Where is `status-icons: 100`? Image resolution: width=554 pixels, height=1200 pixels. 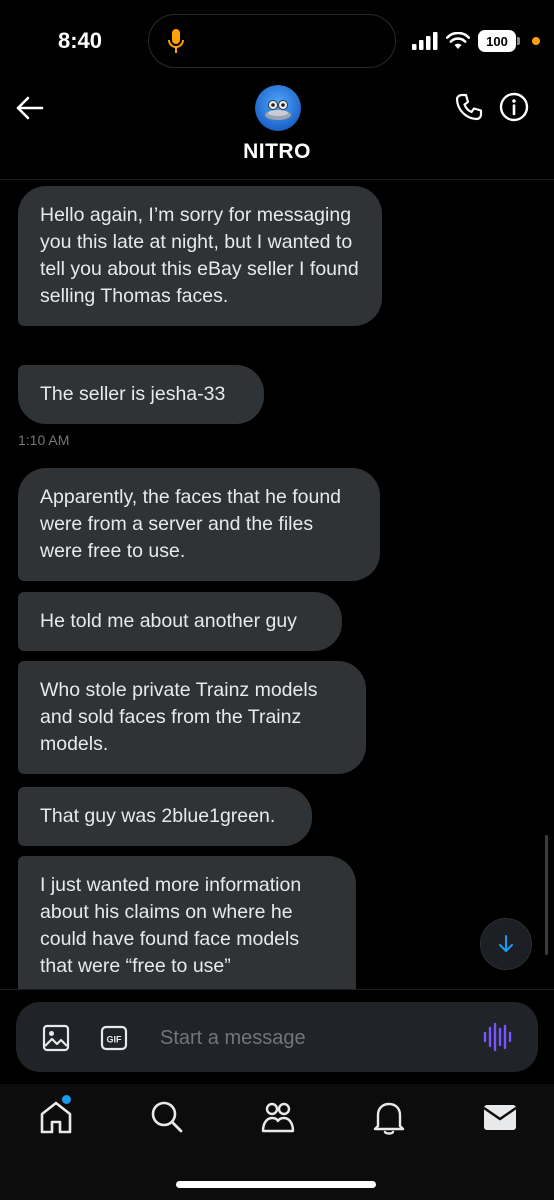 status-icons: 100 is located at coordinates (466, 41).